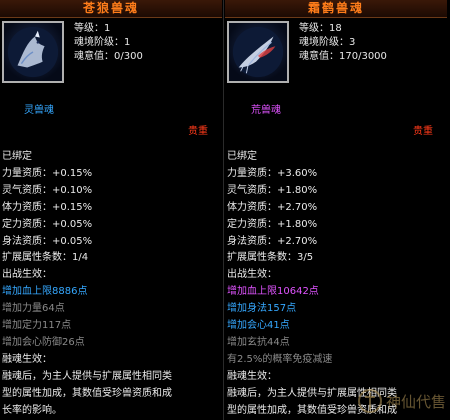 This screenshot has width=450, height=420. Describe the element at coordinates (280, 359) in the screenshot. I see `effect-line: 有2.5%的概率免疫减速` at that location.